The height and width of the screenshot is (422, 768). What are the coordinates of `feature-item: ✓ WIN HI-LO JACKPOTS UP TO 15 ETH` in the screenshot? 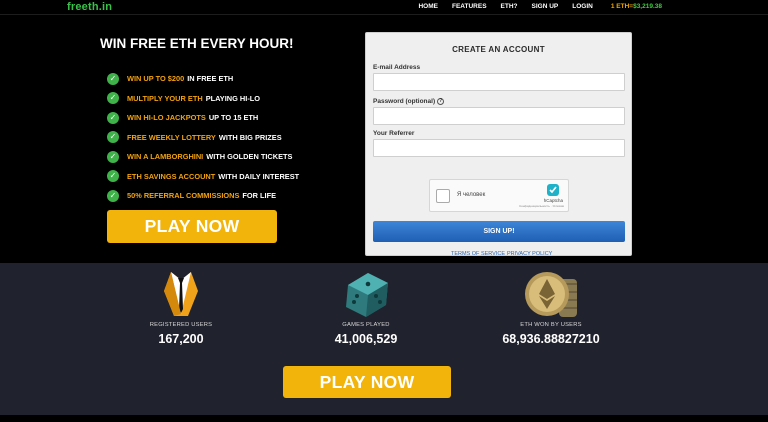 It's located at (203, 118).